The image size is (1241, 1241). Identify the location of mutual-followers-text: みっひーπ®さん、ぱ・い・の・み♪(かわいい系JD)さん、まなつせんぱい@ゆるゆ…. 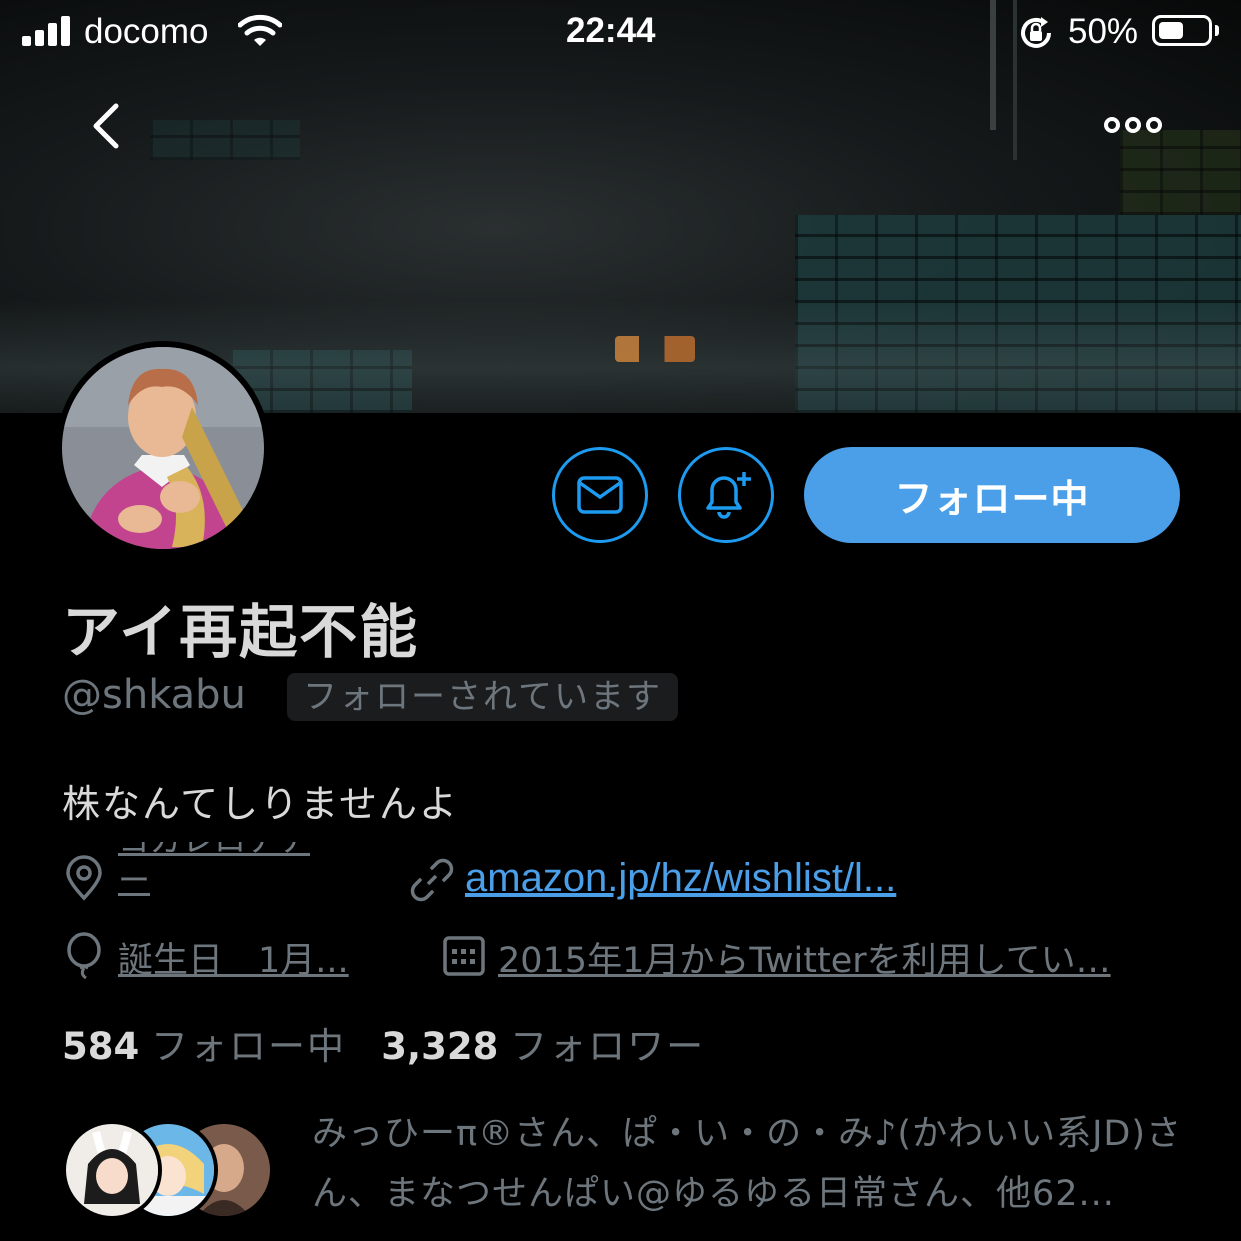
(747, 1164).